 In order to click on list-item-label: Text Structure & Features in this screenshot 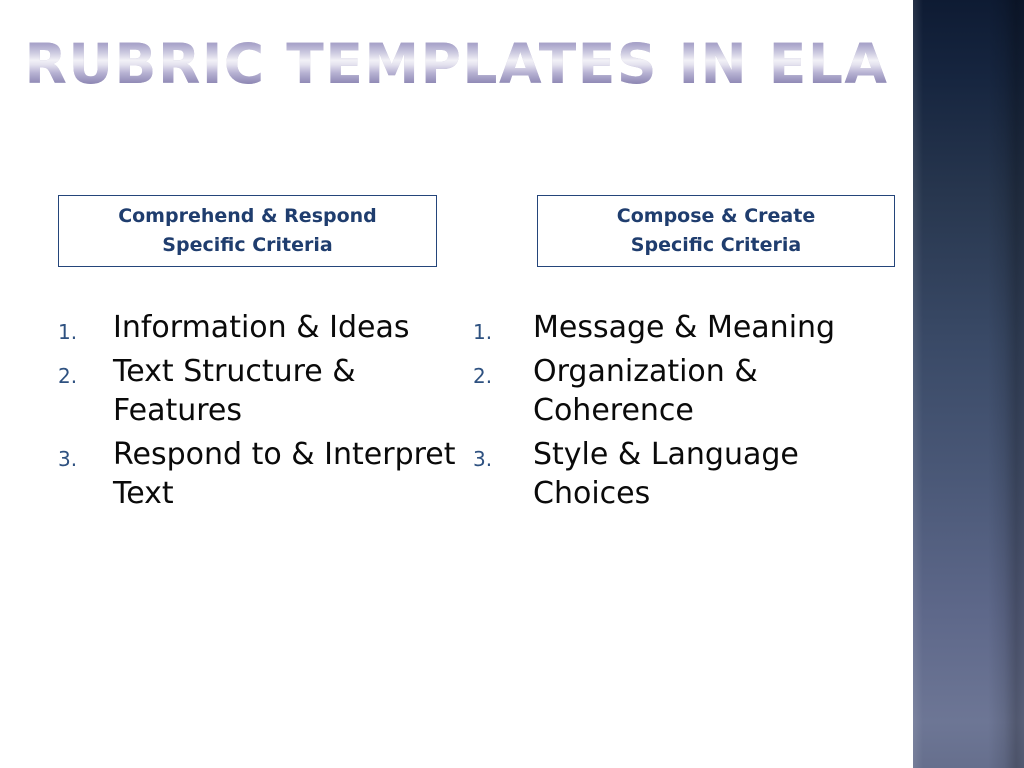, I will do `click(234, 391)`.